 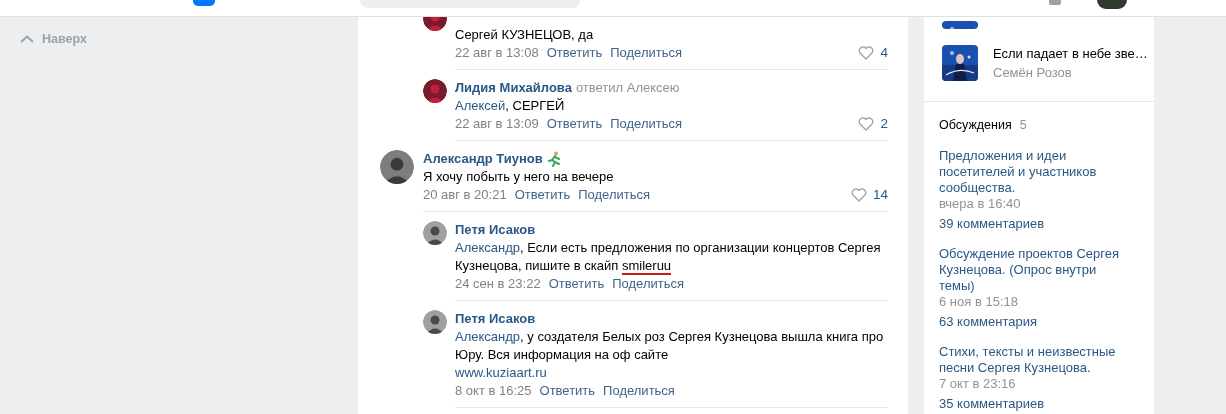 I want to click on topic-link: Стихи, тексты и неизвестные песни Сергея Кузнецова., so click(x=1031, y=360).